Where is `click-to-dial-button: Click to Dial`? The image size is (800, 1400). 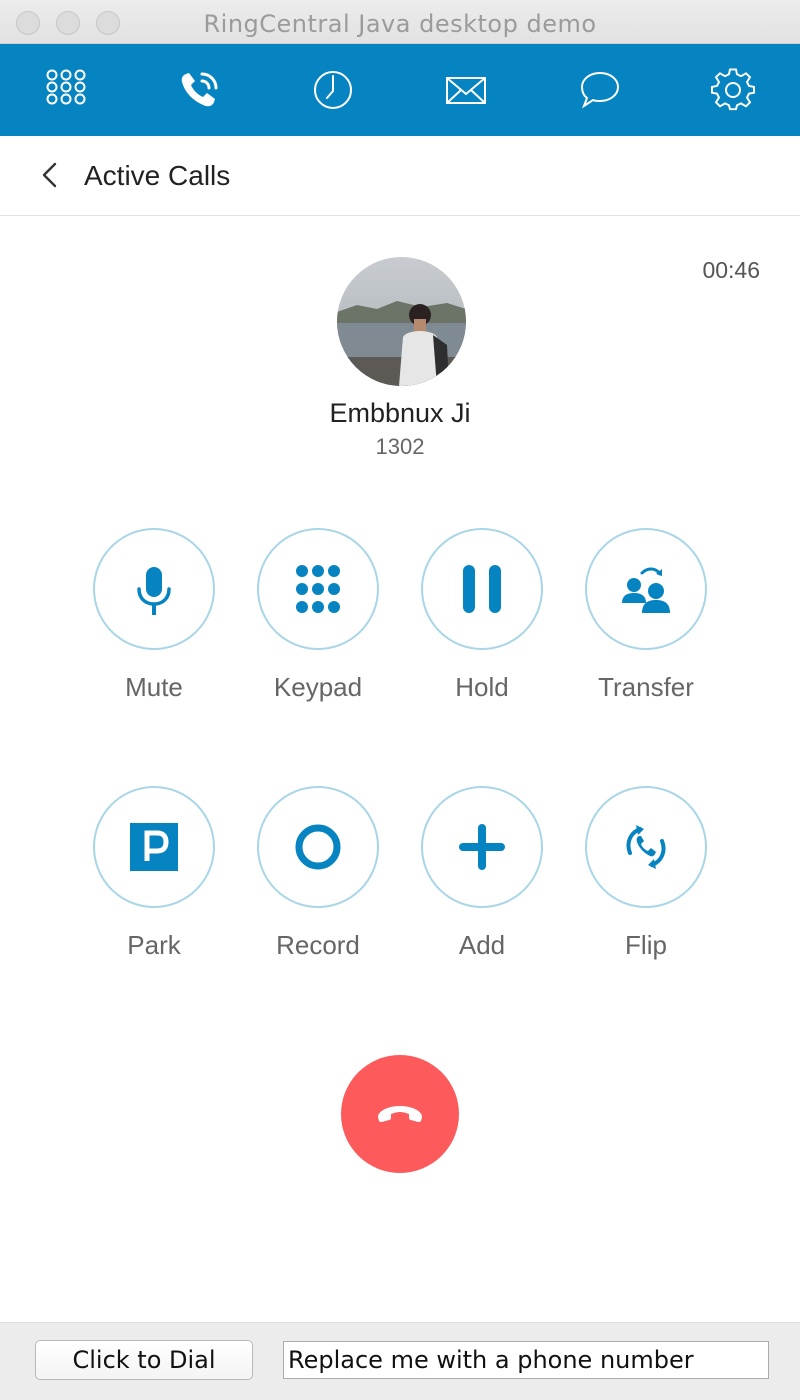 click-to-dial-button: Click to Dial is located at coordinates (144, 1360).